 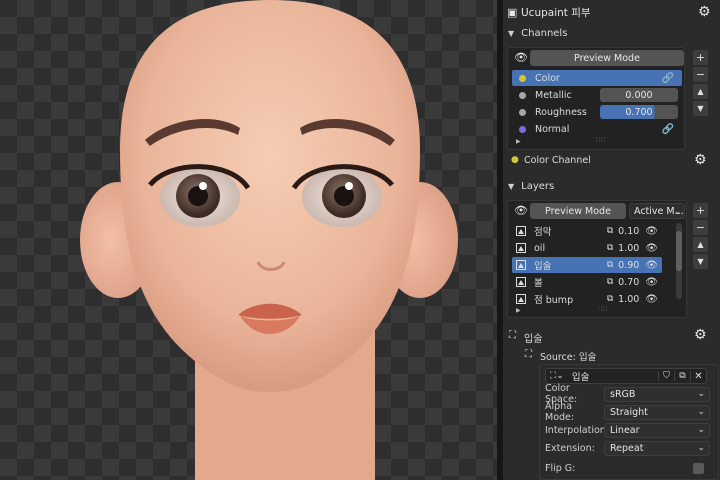 What do you see at coordinates (623, 394) in the screenshot?
I see `property-value: sRGB` at bounding box center [623, 394].